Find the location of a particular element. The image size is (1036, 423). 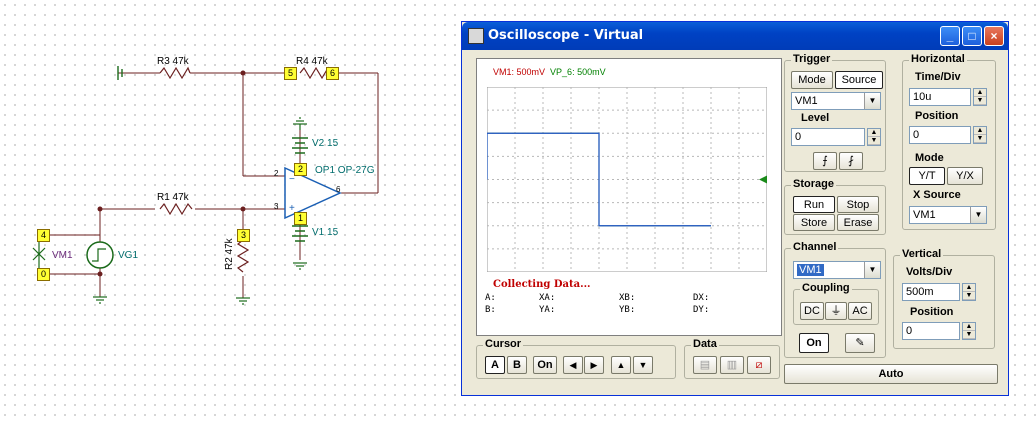

coupling-gnd-button: ⏚ is located at coordinates (836, 311).